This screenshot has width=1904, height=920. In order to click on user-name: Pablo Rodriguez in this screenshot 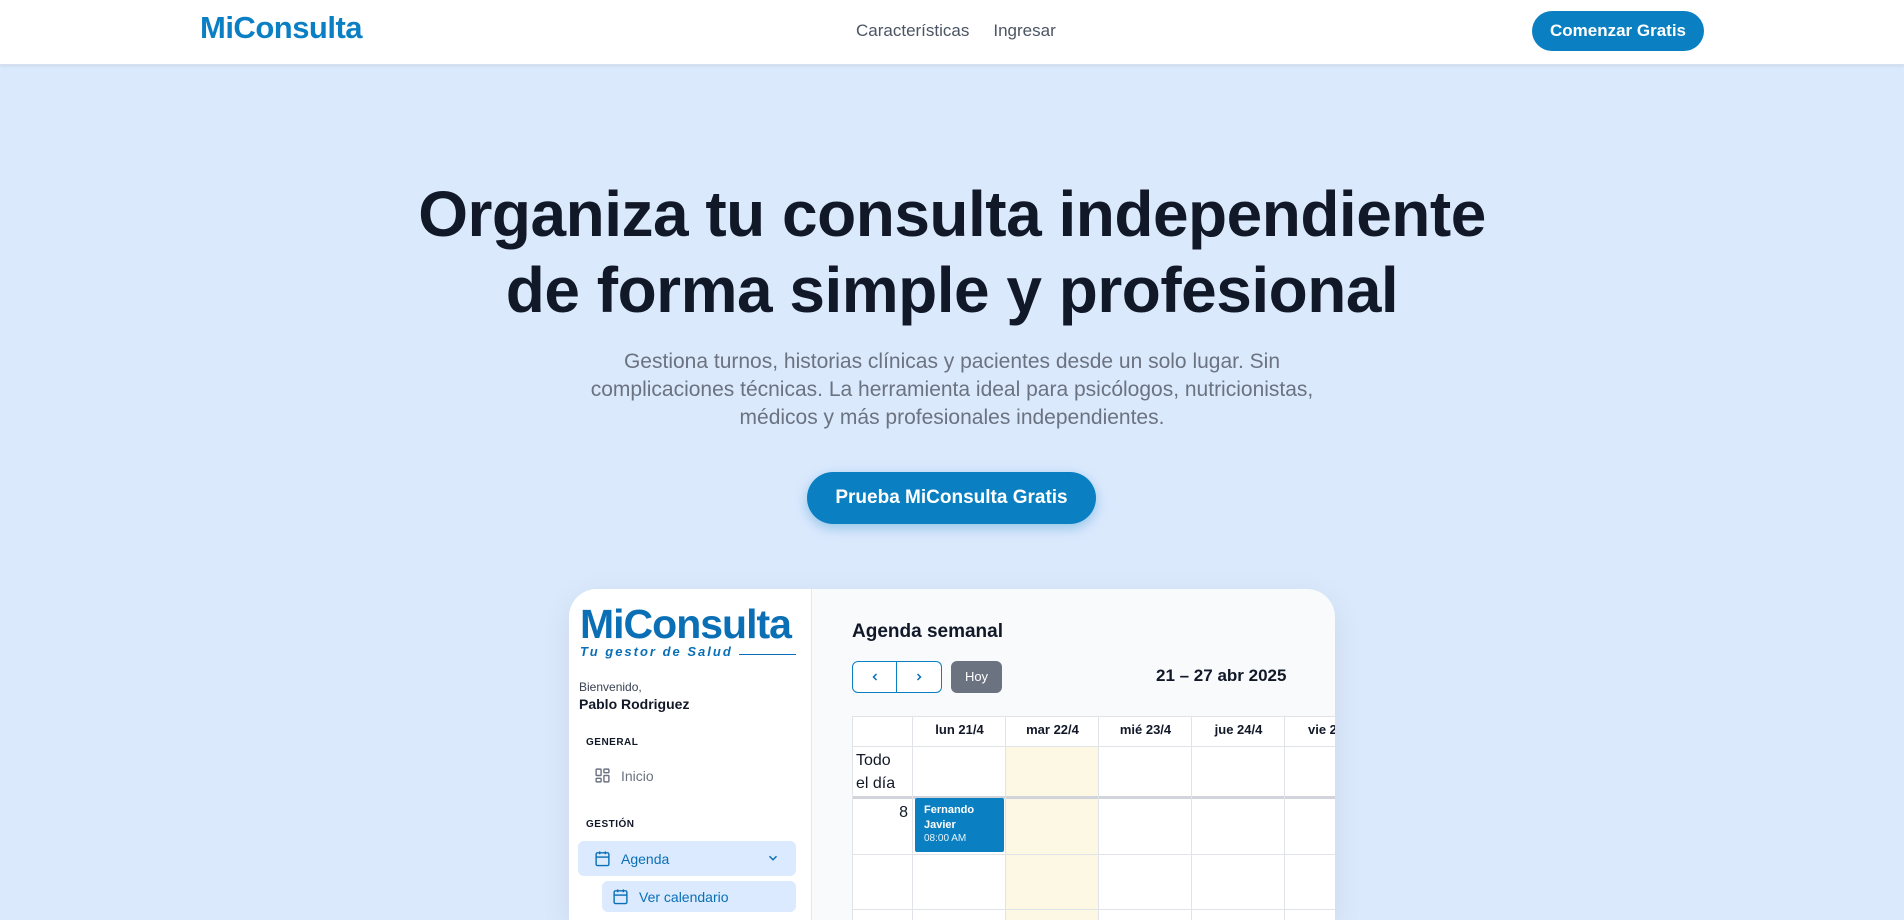, I will do `click(634, 704)`.